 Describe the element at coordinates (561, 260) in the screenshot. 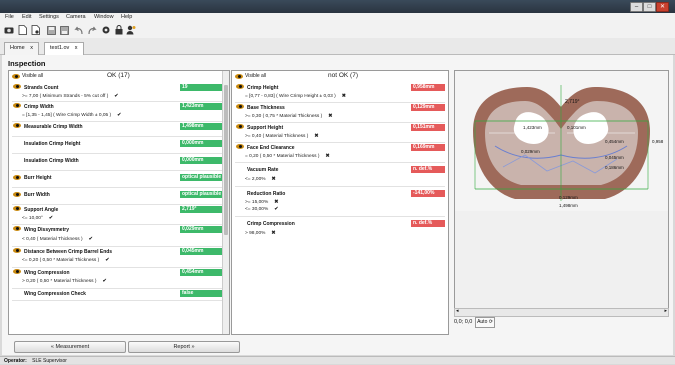

I see `image-viewport-empty` at that location.